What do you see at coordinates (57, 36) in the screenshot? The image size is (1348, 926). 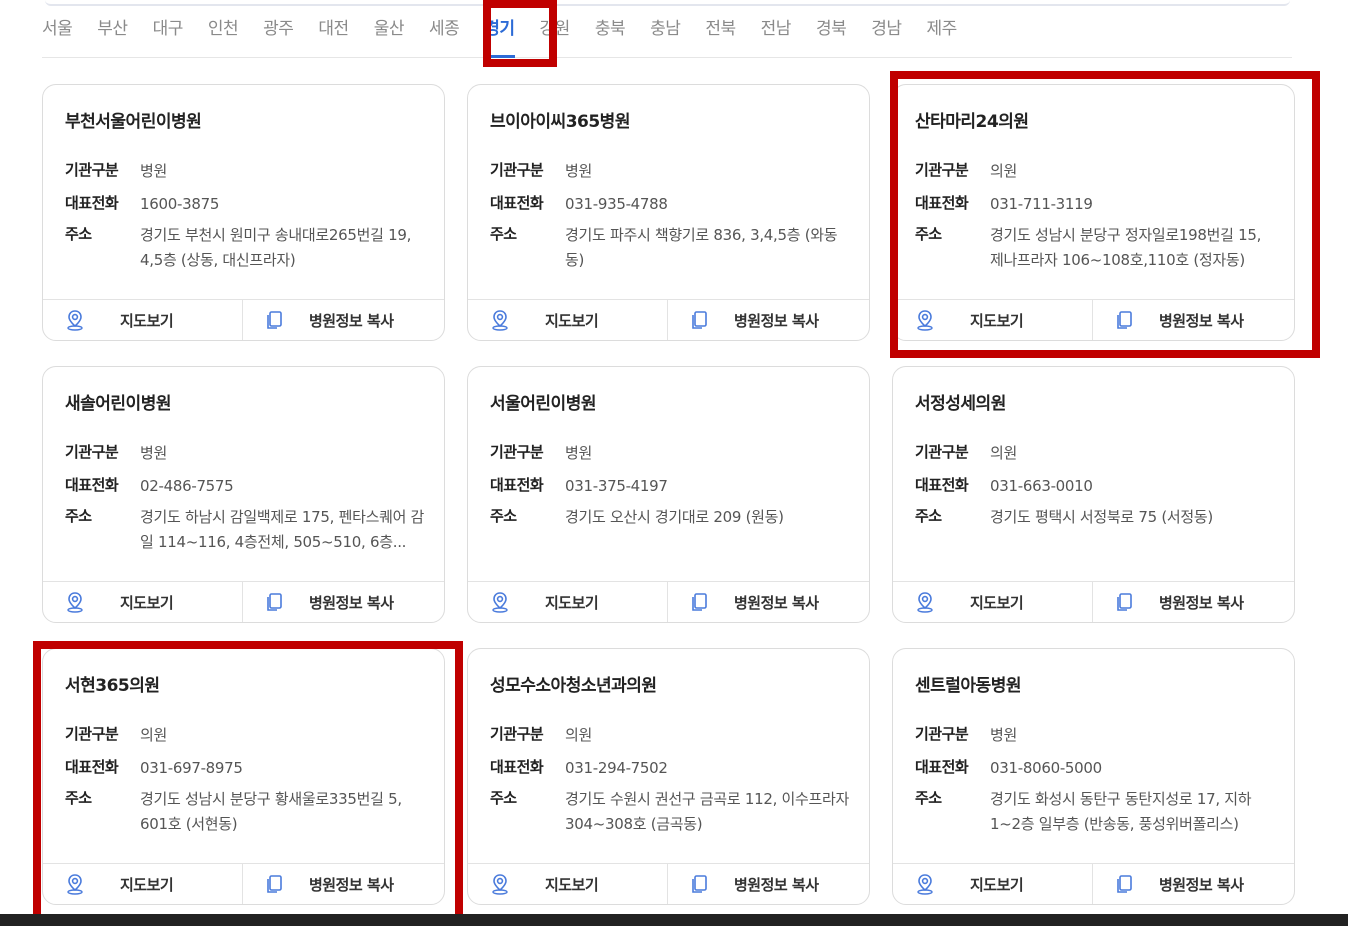 I see `tab-seoul: 서울` at bounding box center [57, 36].